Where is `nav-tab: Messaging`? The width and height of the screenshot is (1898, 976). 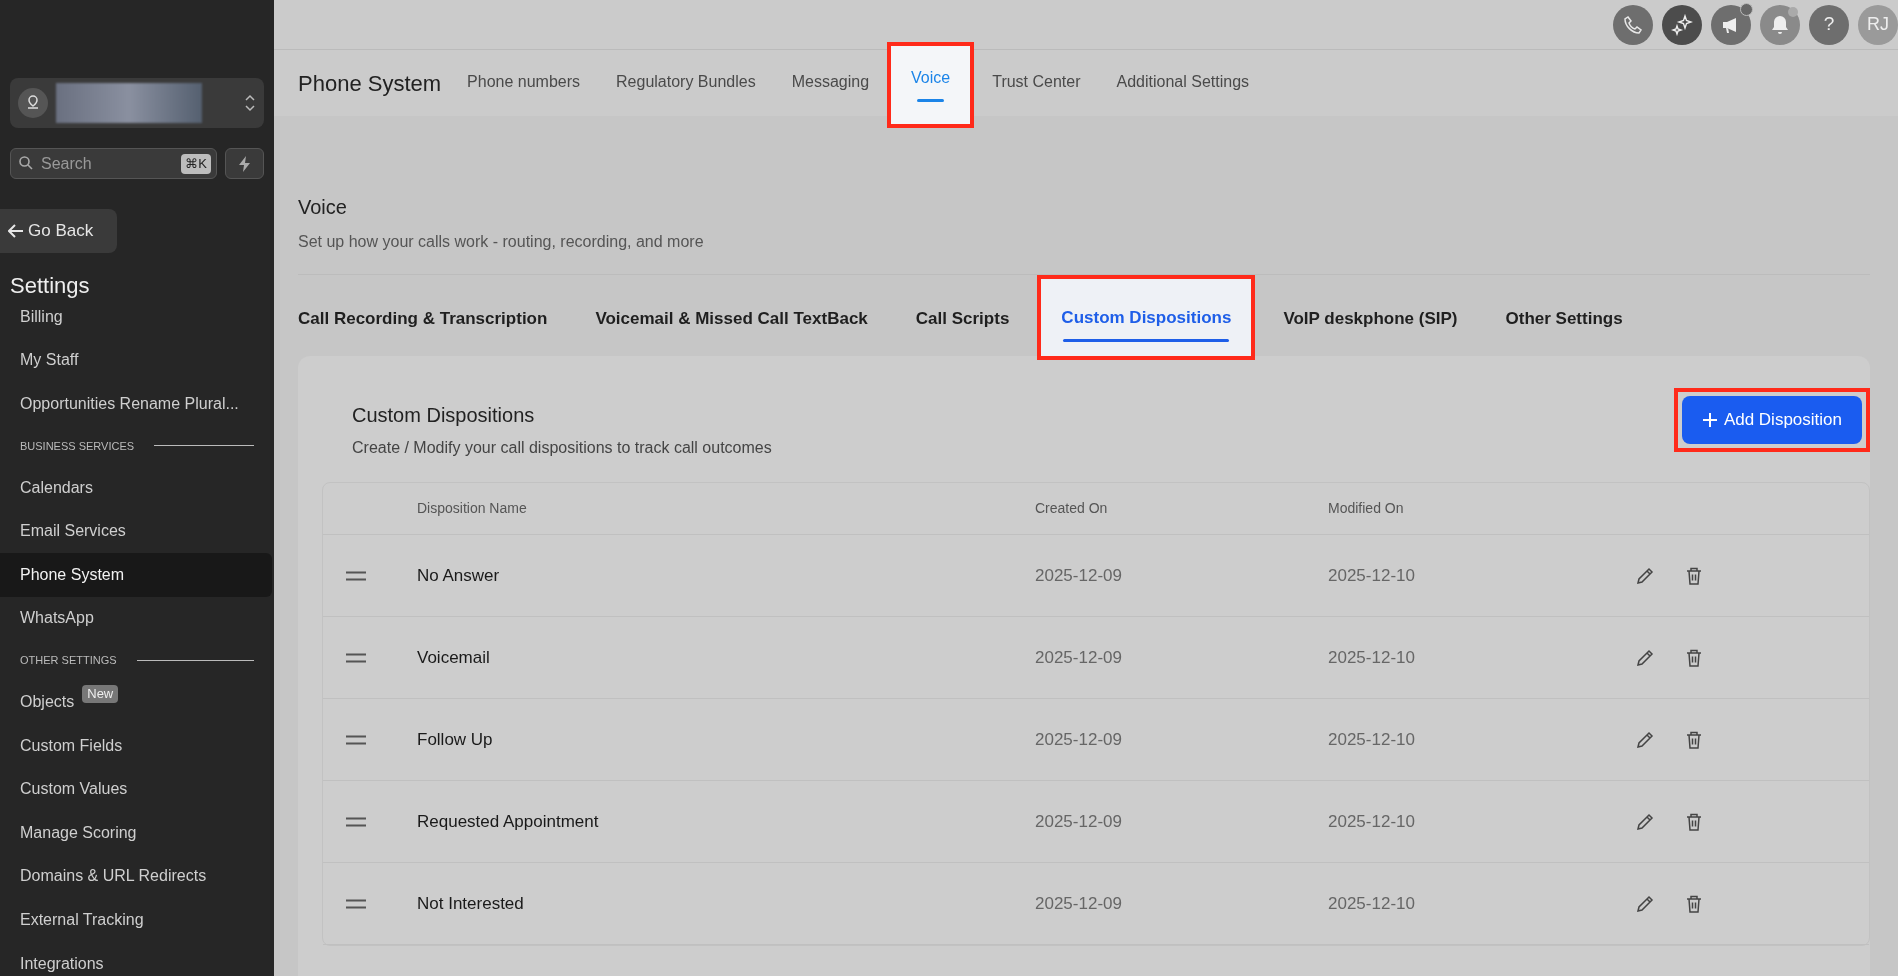 nav-tab: Messaging is located at coordinates (830, 82).